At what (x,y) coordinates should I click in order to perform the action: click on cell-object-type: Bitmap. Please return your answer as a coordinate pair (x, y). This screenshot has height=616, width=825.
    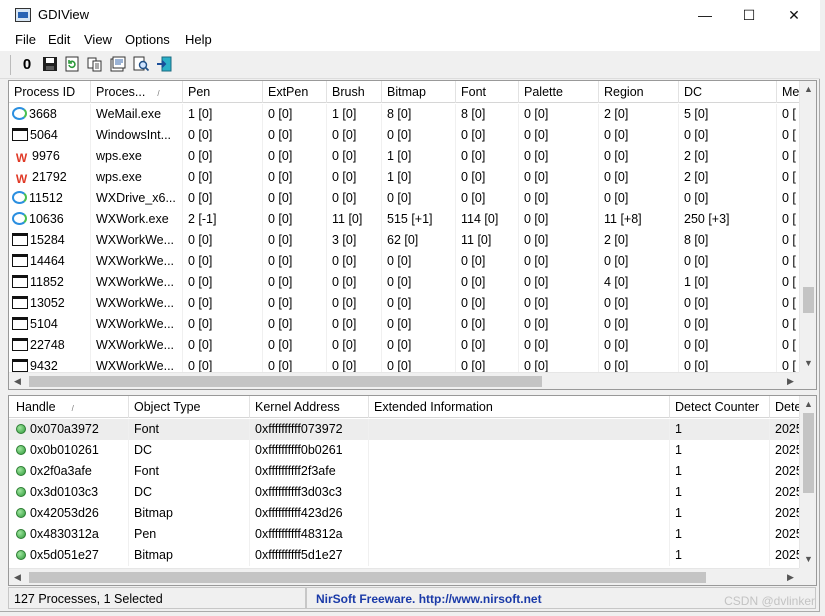
    Looking at the image, I should click on (189, 555).